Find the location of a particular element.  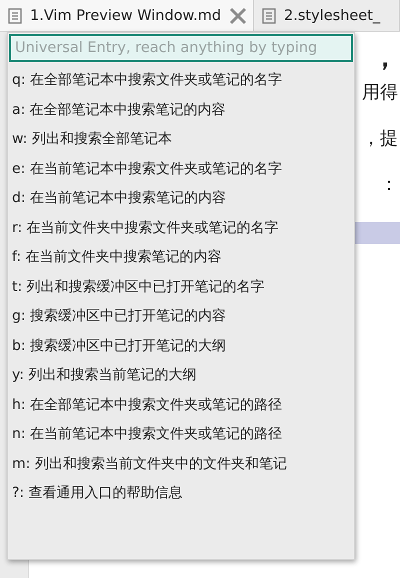

command-hint: e: 在当前笔记本中搜索文件夹或笔记的名字 is located at coordinates (181, 169).